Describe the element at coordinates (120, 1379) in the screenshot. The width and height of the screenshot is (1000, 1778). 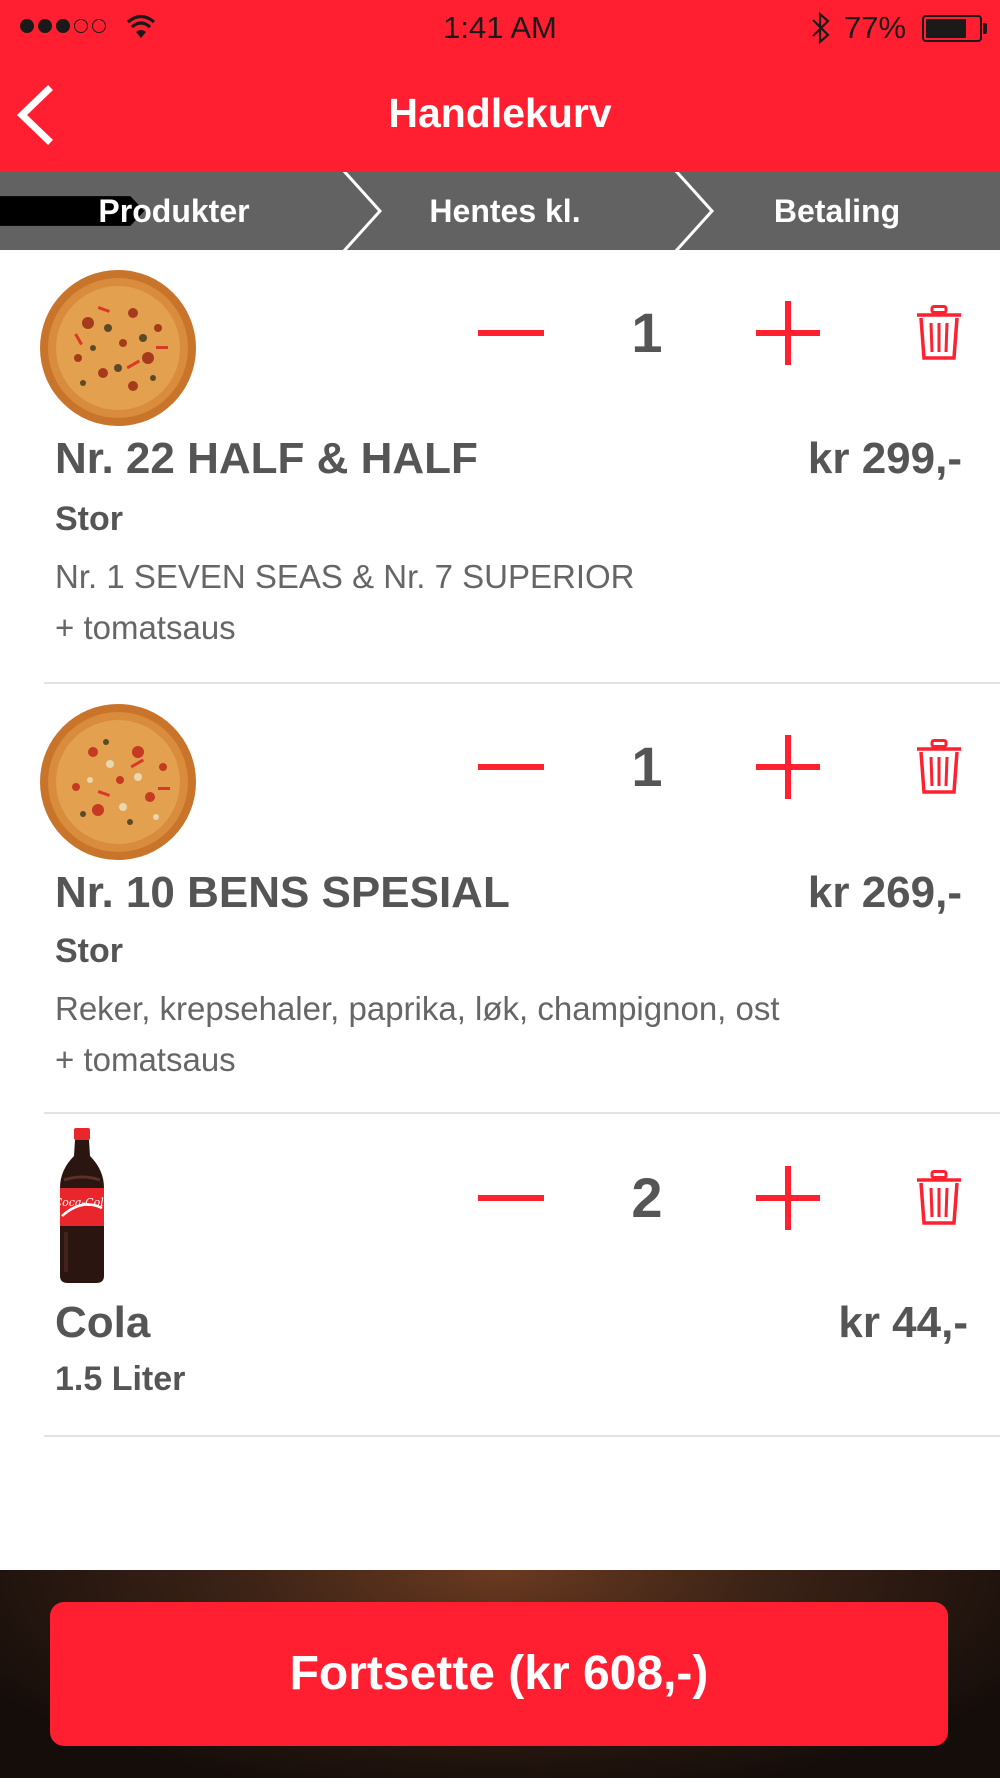
I see `item-size: 1.5 Liter` at that location.